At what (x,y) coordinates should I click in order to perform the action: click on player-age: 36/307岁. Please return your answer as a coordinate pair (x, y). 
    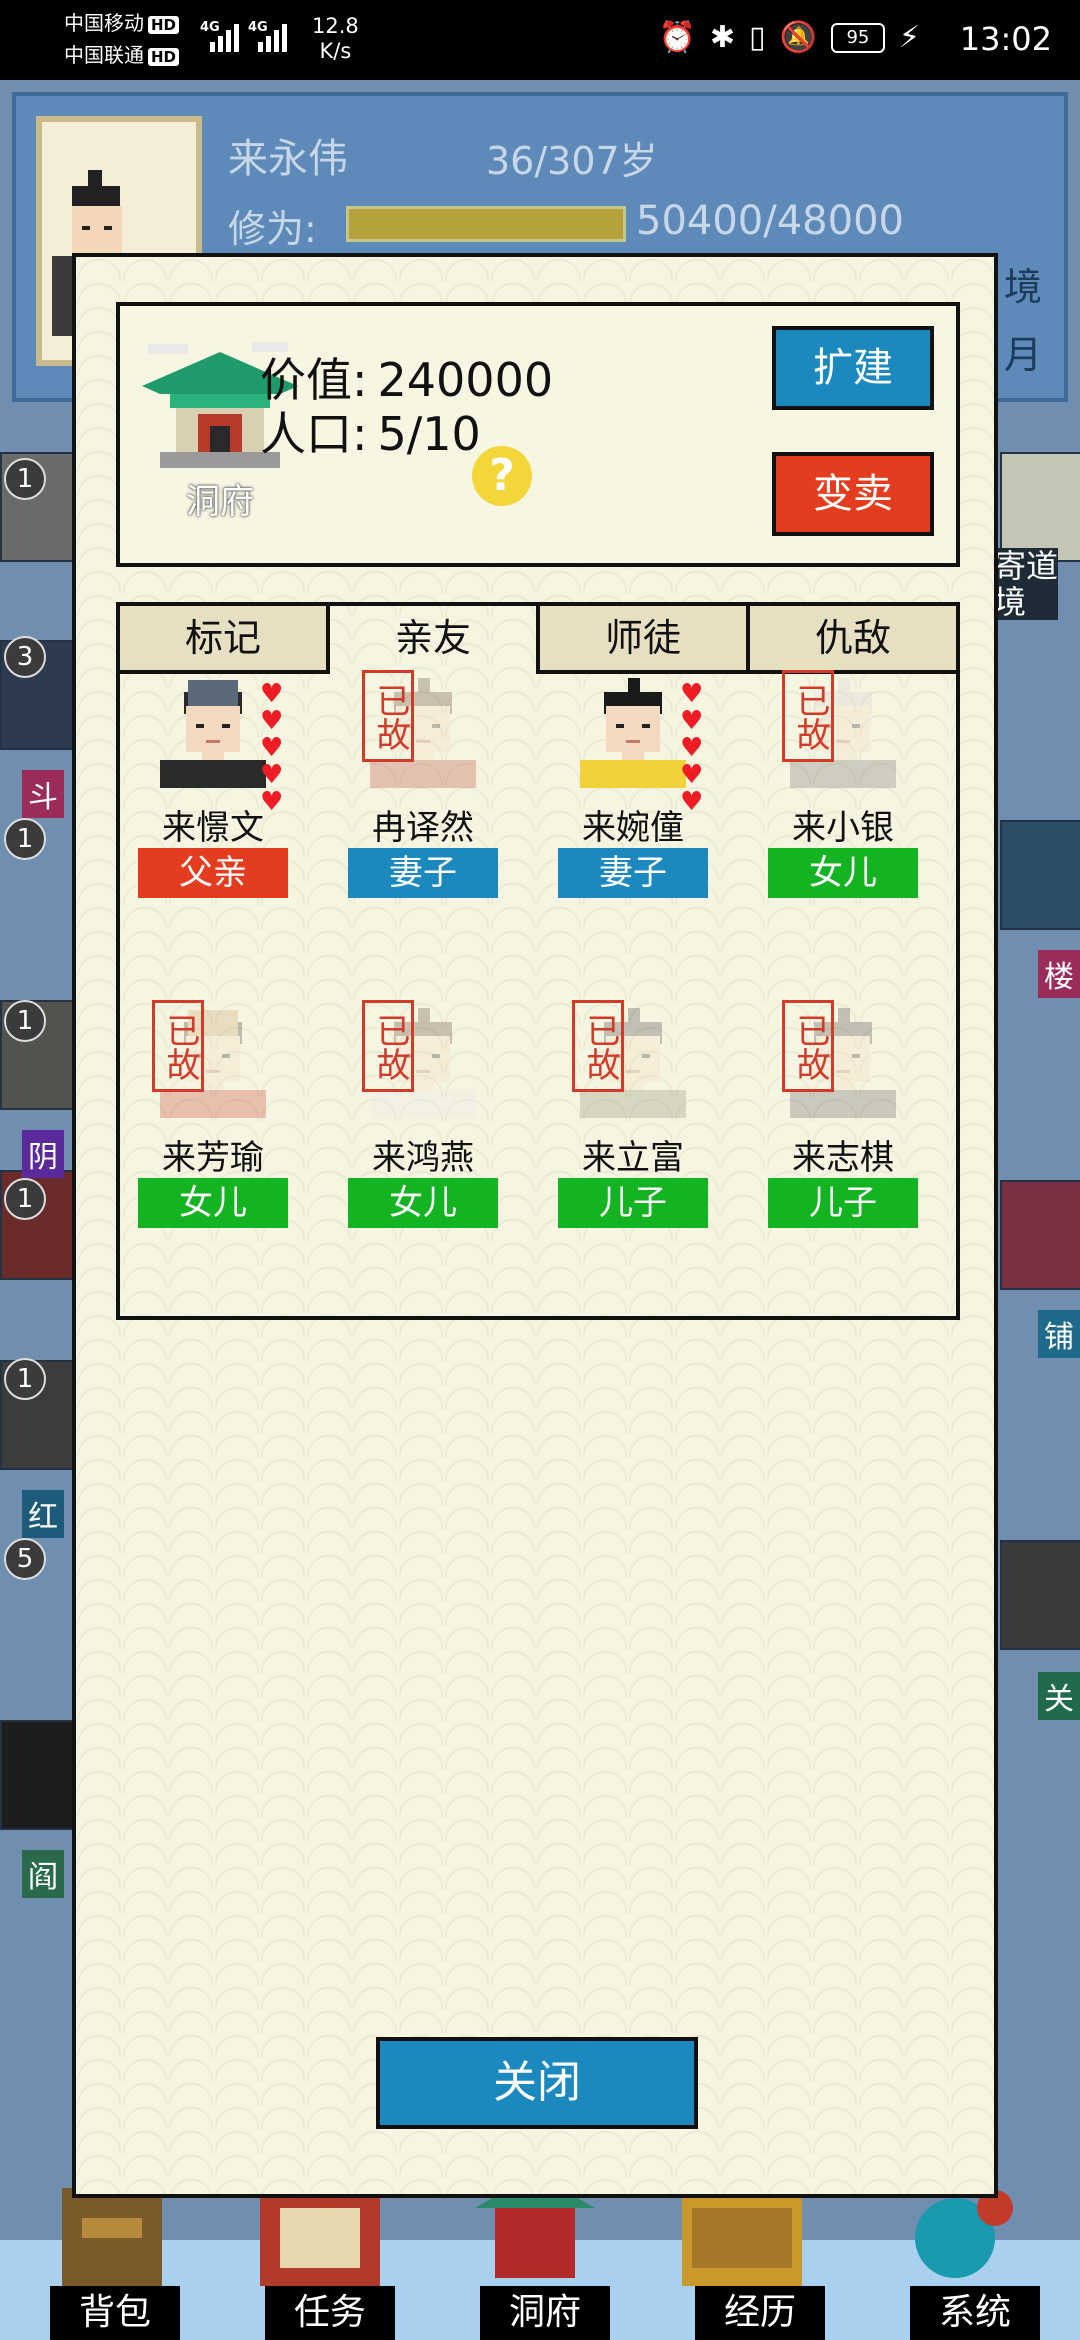
    Looking at the image, I should click on (572, 161).